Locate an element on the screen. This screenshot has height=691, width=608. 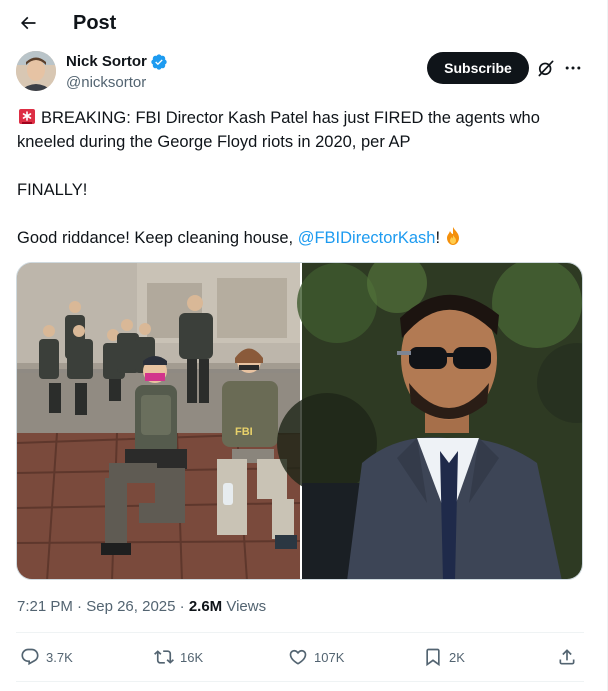
bookmark-icon is located at coordinates (433, 657).